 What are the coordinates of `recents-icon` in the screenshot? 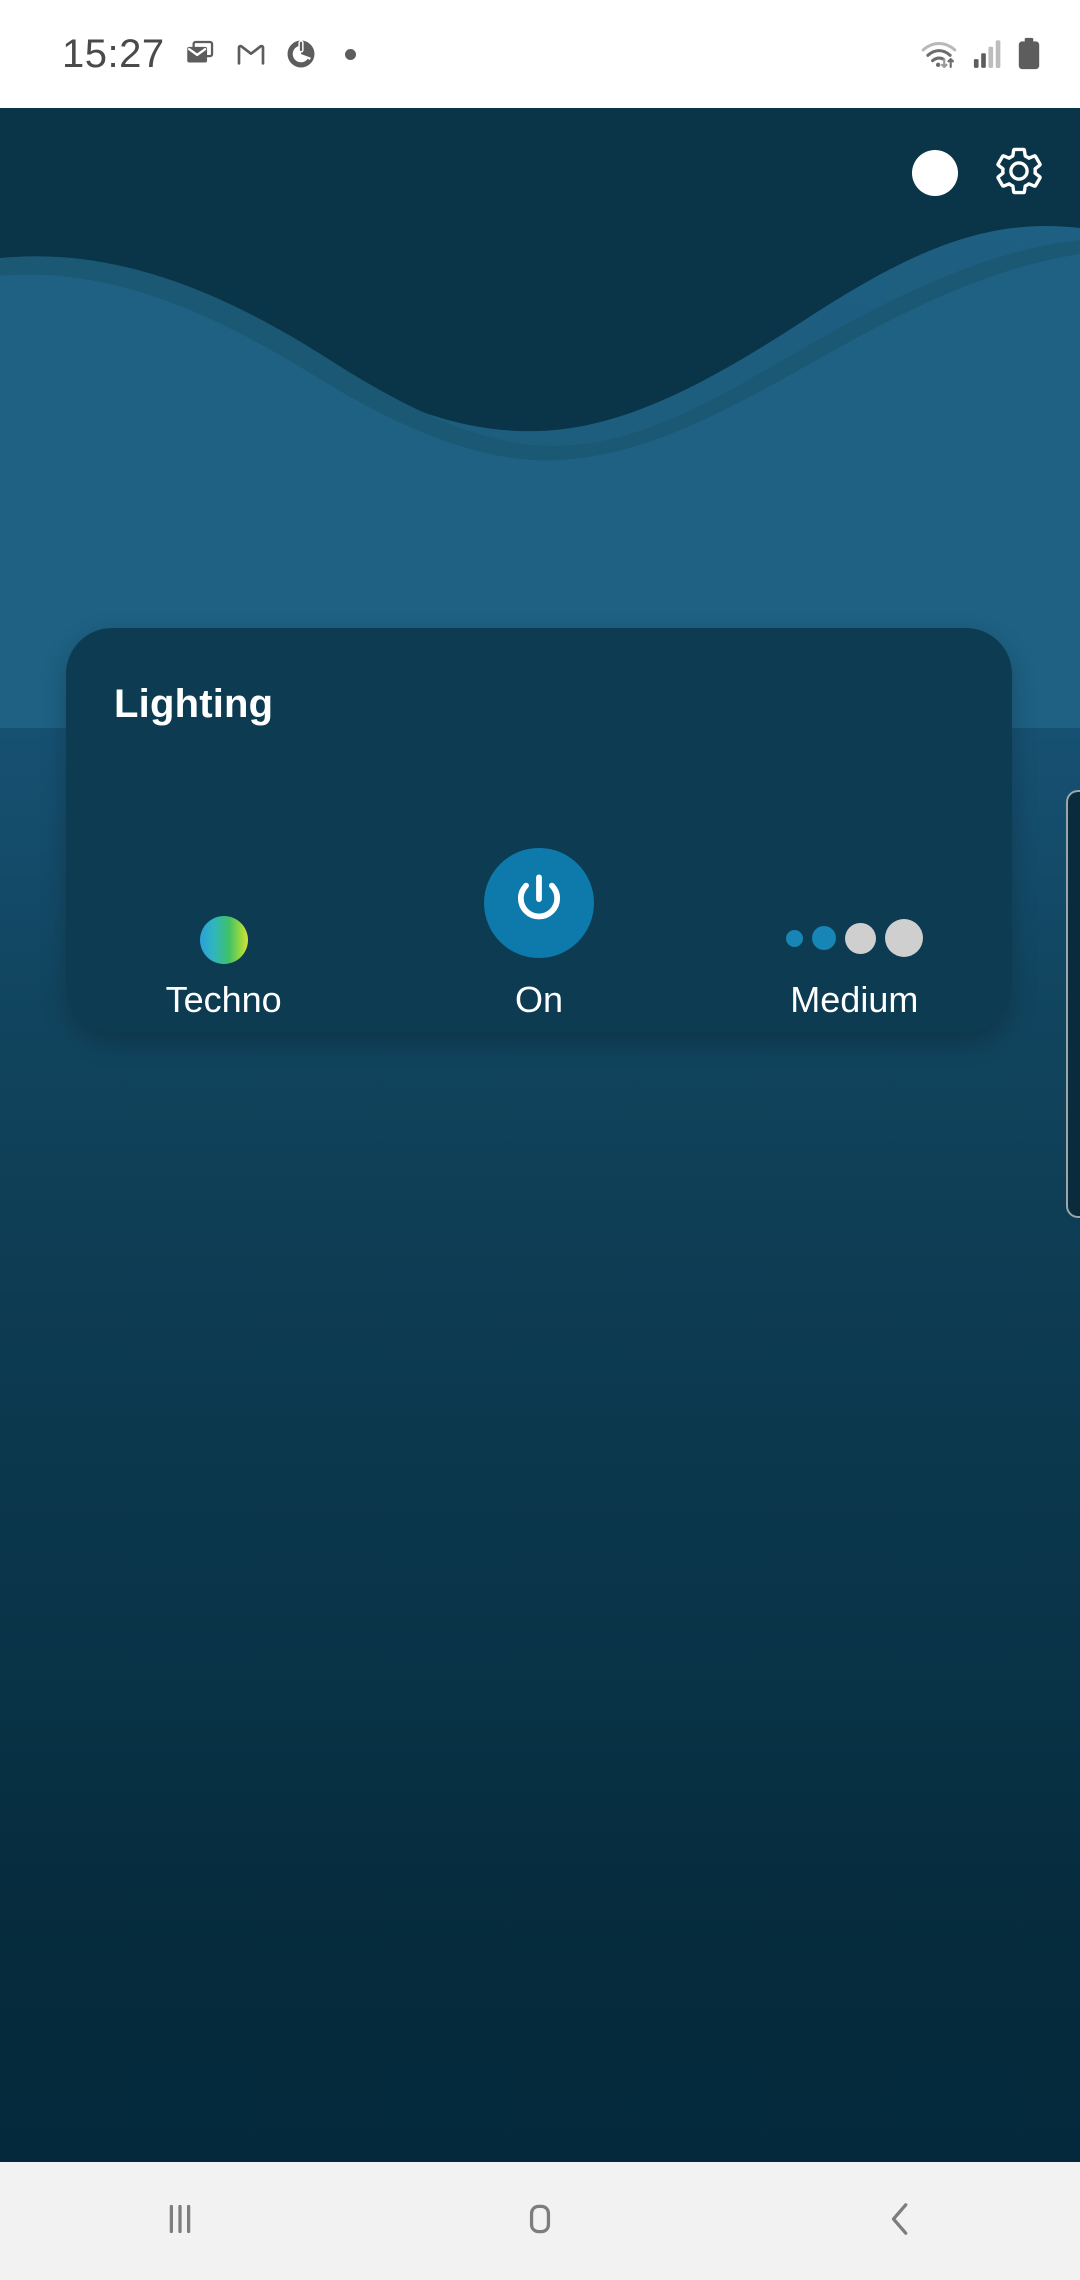 It's located at (180, 2221).